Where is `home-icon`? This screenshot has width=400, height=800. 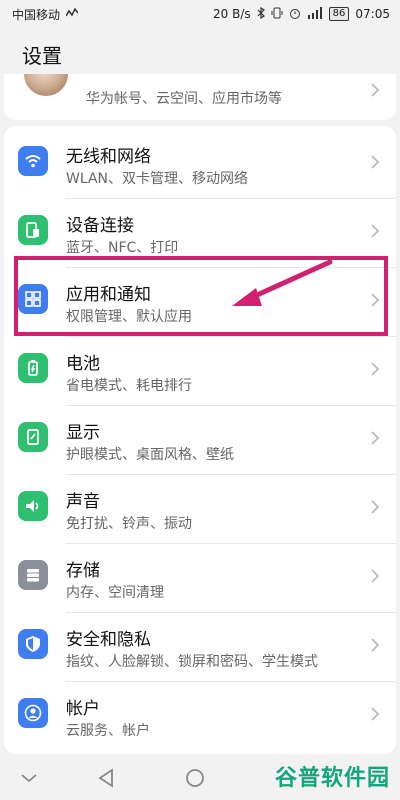
home-icon is located at coordinates (195, 778).